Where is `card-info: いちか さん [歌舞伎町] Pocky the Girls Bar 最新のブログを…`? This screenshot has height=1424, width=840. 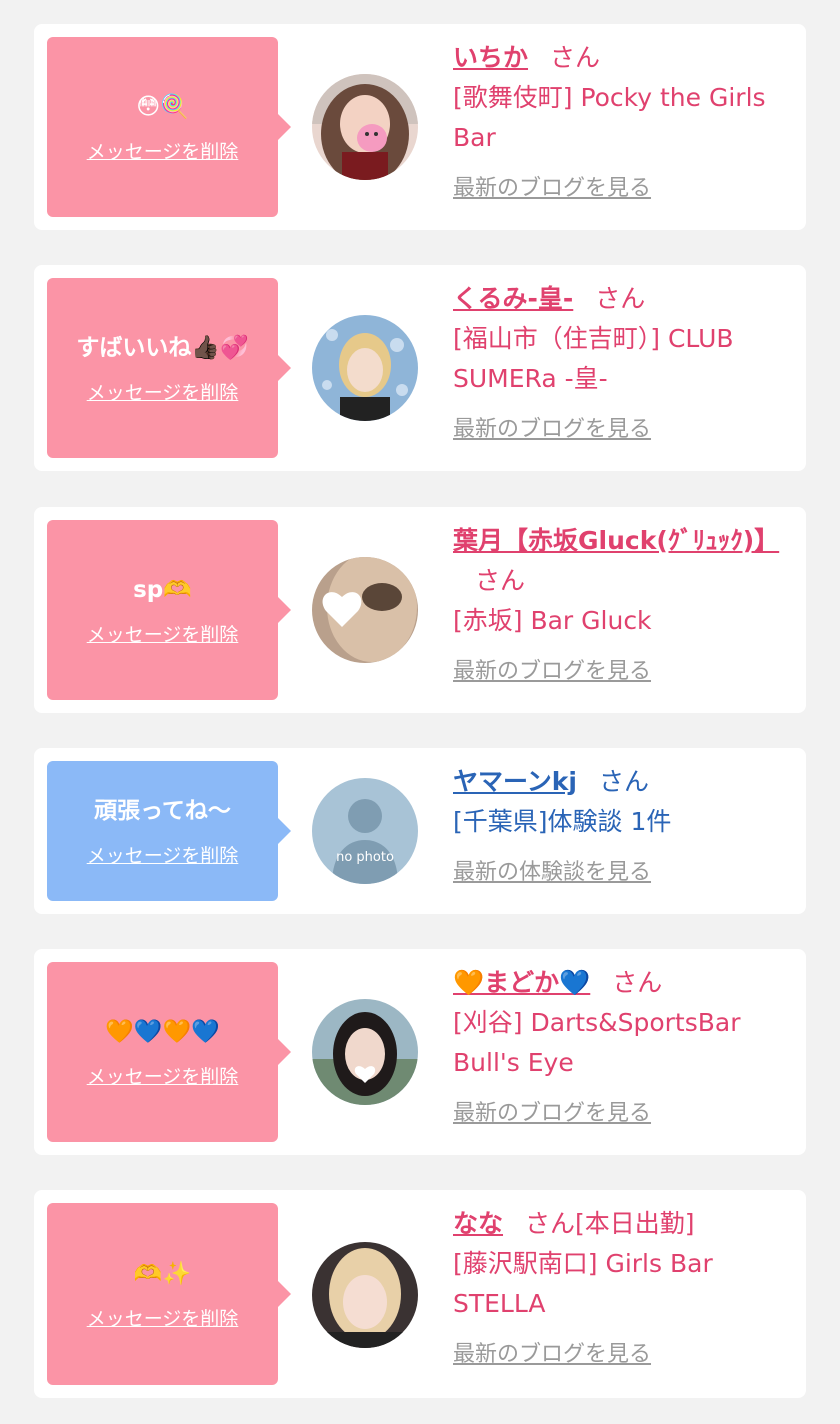 card-info: いちか さん [歌舞伎町] Pocky the Girls Bar 最新のブログを… is located at coordinates (626, 122).